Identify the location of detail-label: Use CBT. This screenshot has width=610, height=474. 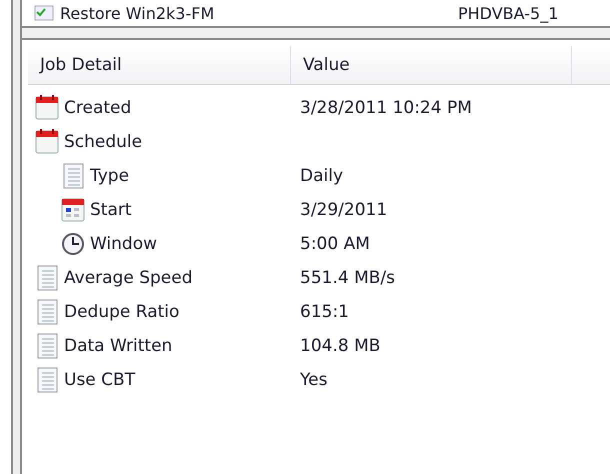
(100, 380).